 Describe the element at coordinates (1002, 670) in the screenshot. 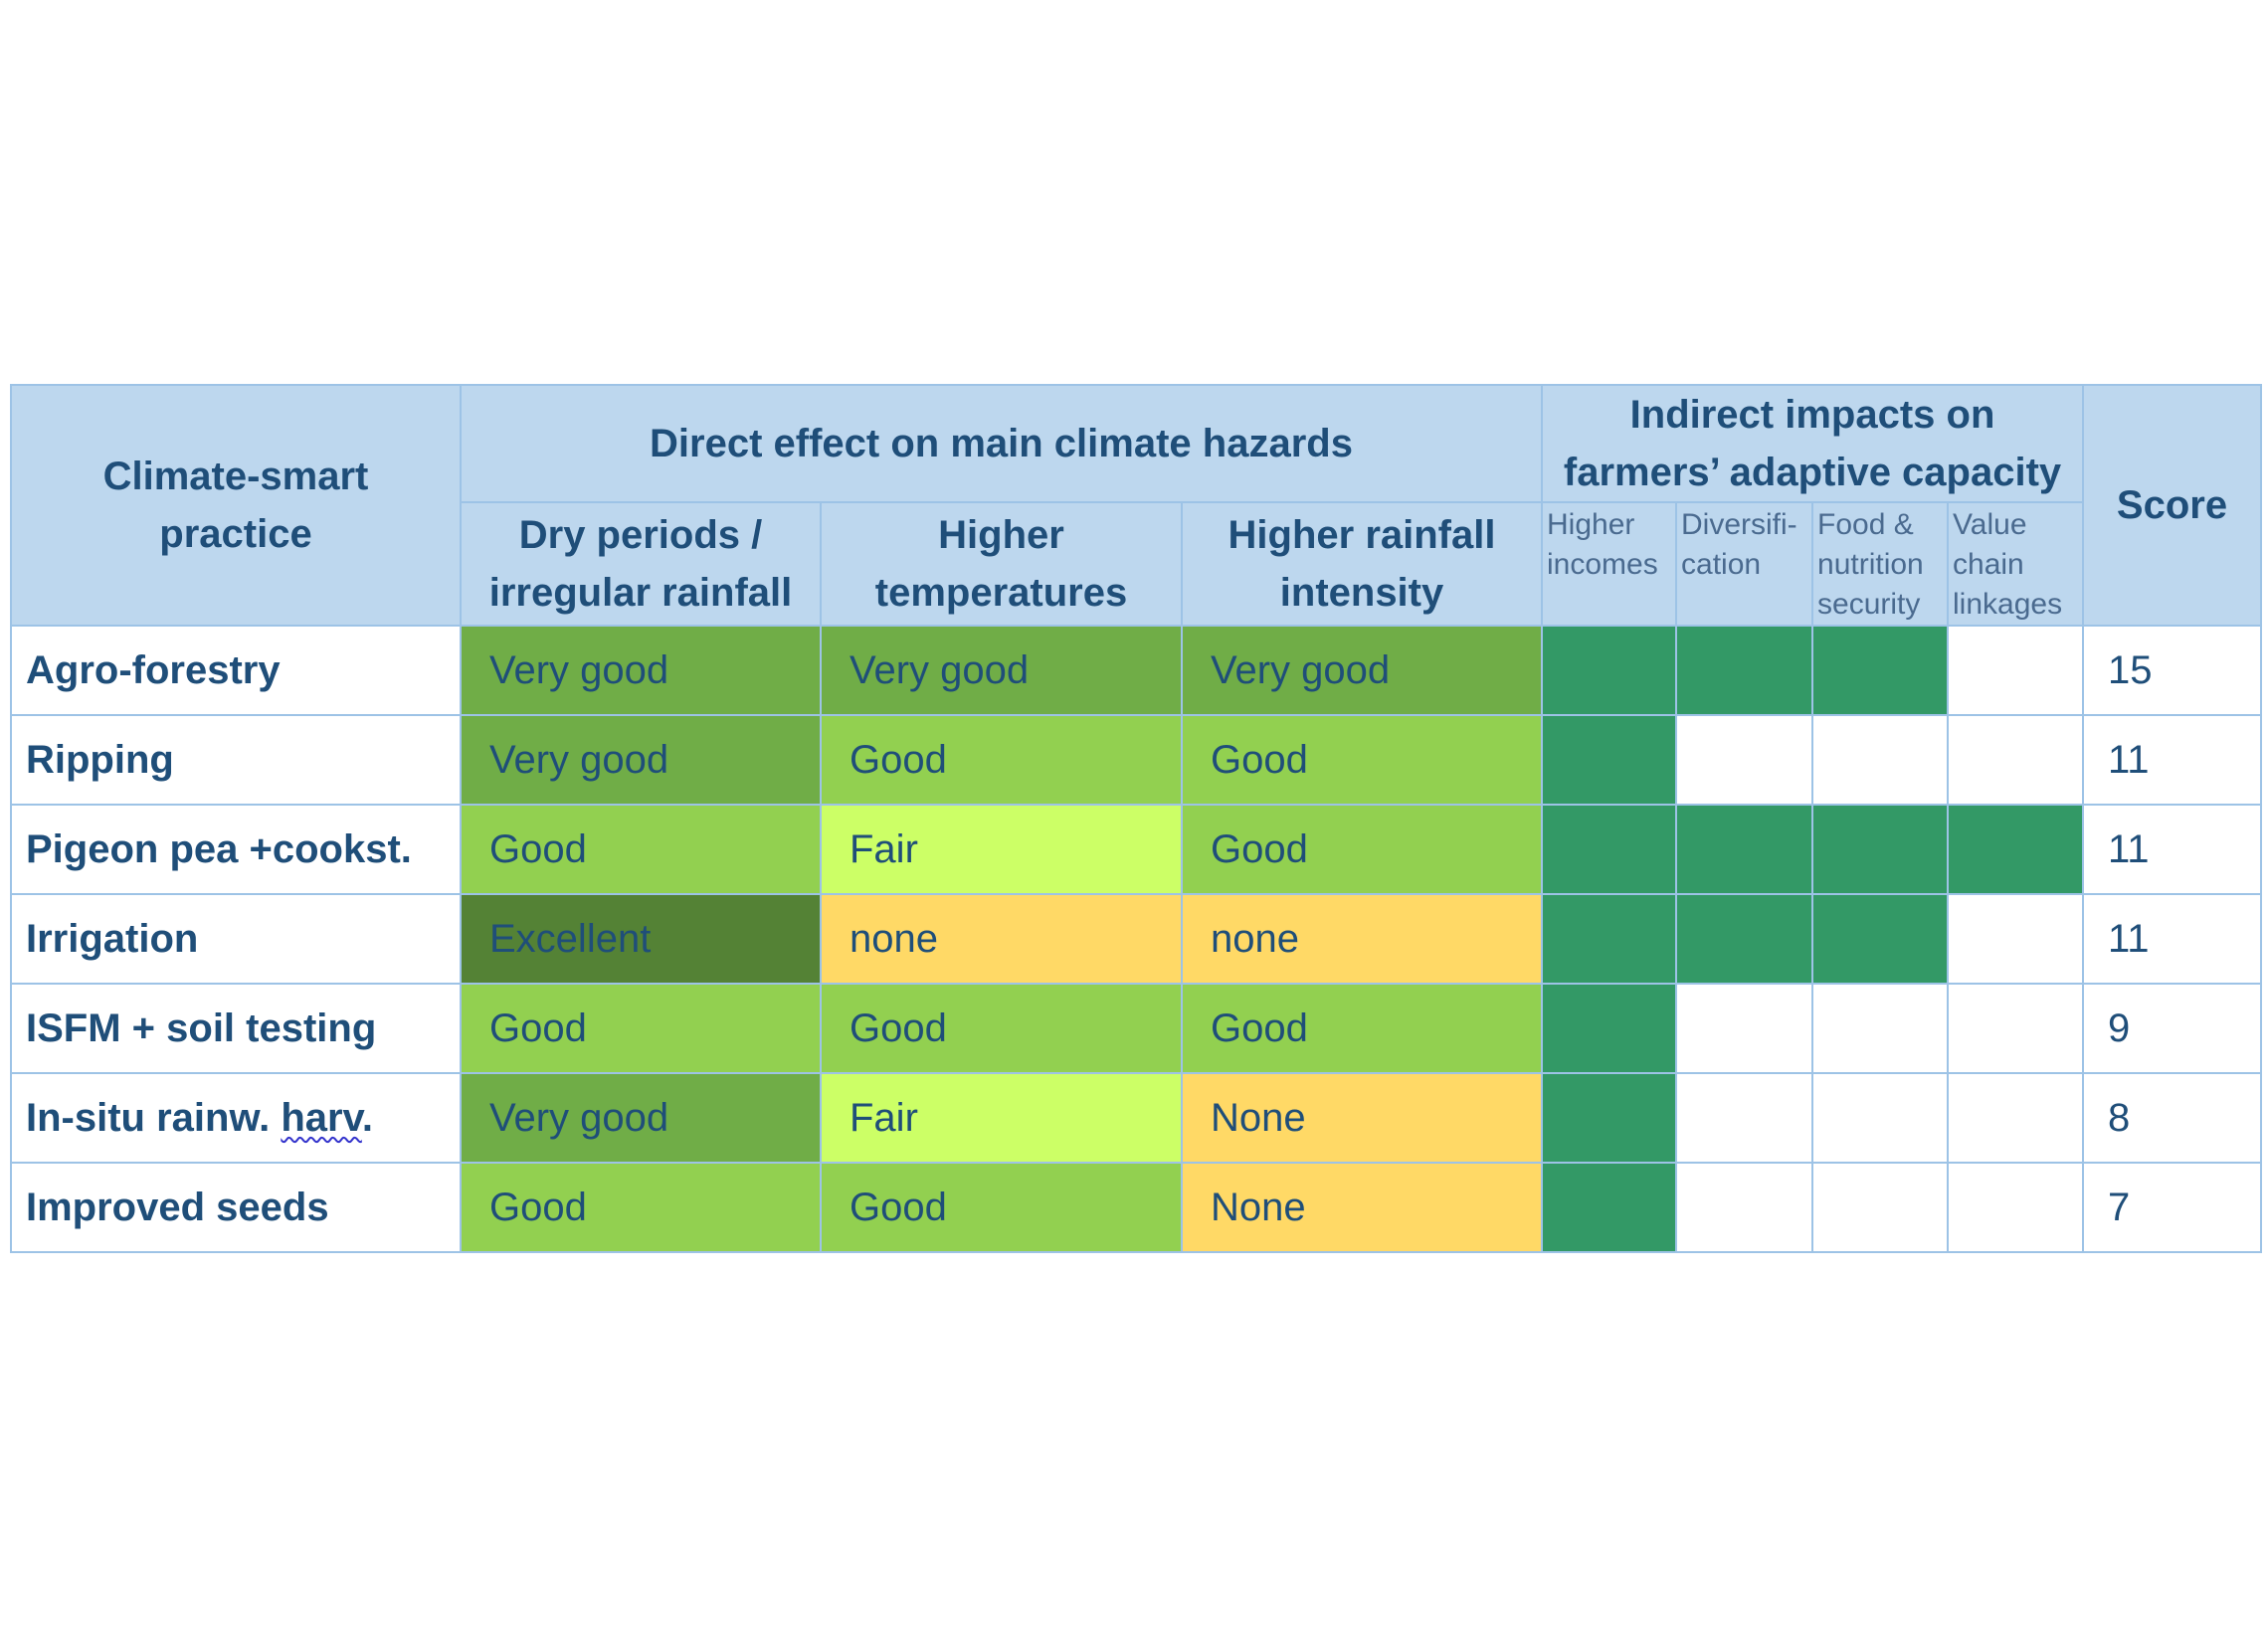

I see `rating-higher-temperatures: Very good` at that location.